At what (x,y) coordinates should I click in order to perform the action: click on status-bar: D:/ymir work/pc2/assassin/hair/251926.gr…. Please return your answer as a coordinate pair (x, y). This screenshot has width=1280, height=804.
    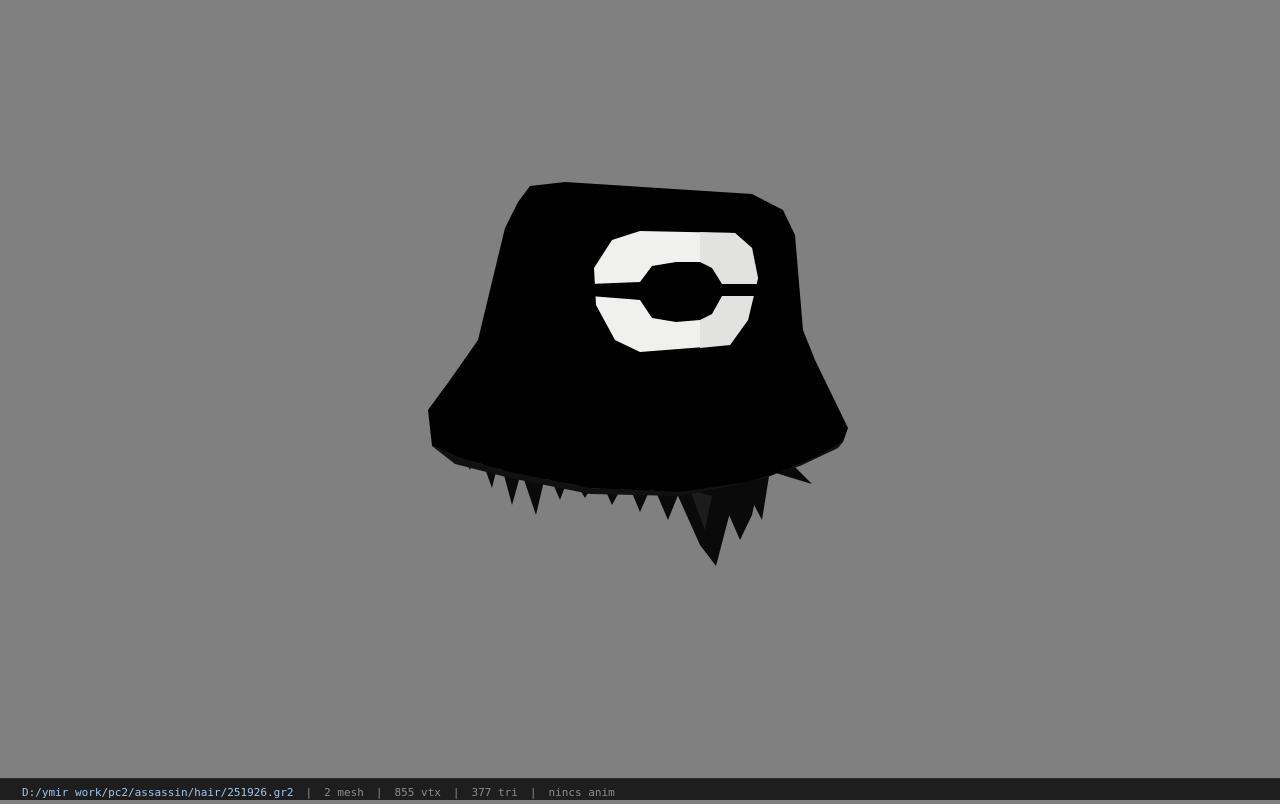
    Looking at the image, I should click on (640, 789).